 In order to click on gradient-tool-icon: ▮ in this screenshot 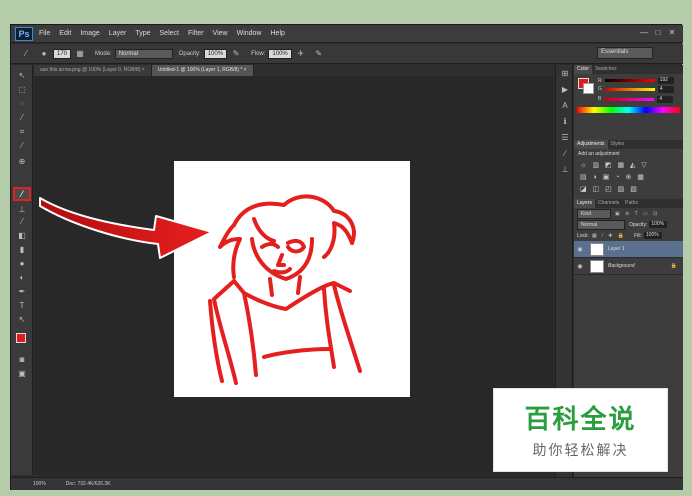, I will do `click(22, 250)`.